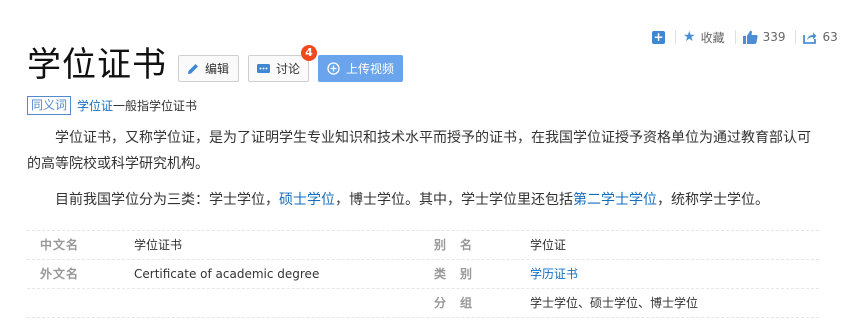 The width and height of the screenshot is (844, 324). I want to click on thumbs-up-icon, so click(750, 37).